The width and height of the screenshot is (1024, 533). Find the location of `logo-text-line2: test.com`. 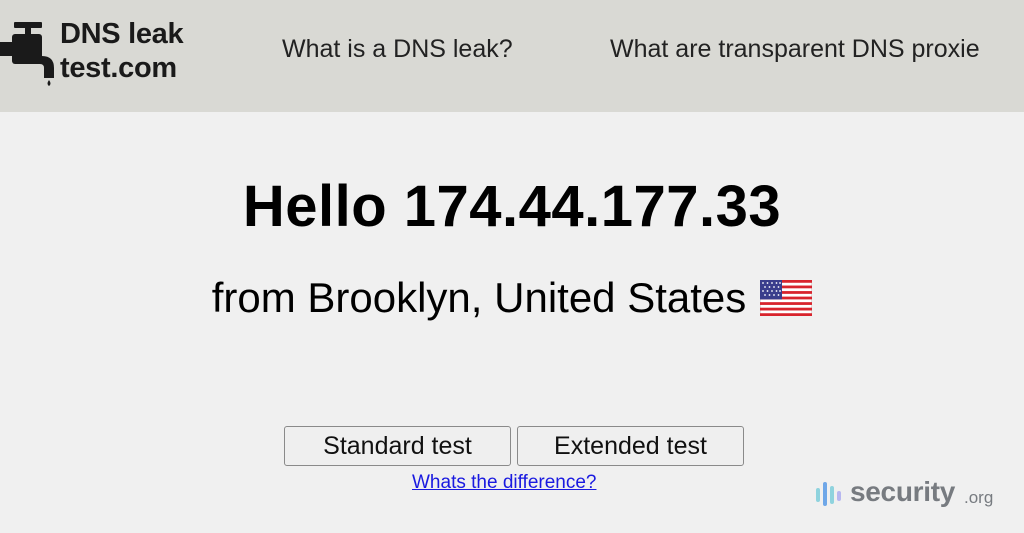

logo-text-line2: test.com is located at coordinates (118, 68).